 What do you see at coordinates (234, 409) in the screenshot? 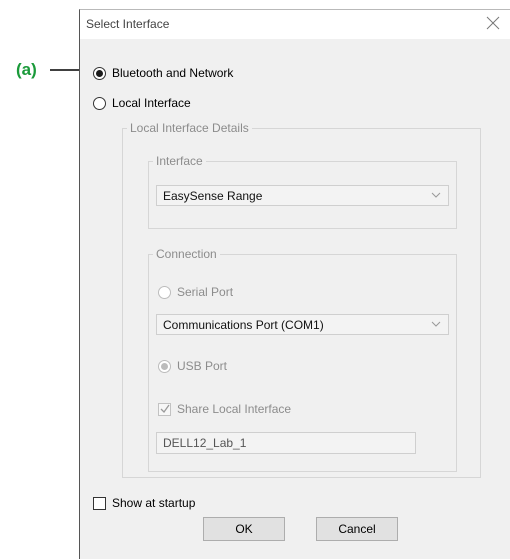
I see `share-local-interface-label: Share Local Interface` at bounding box center [234, 409].